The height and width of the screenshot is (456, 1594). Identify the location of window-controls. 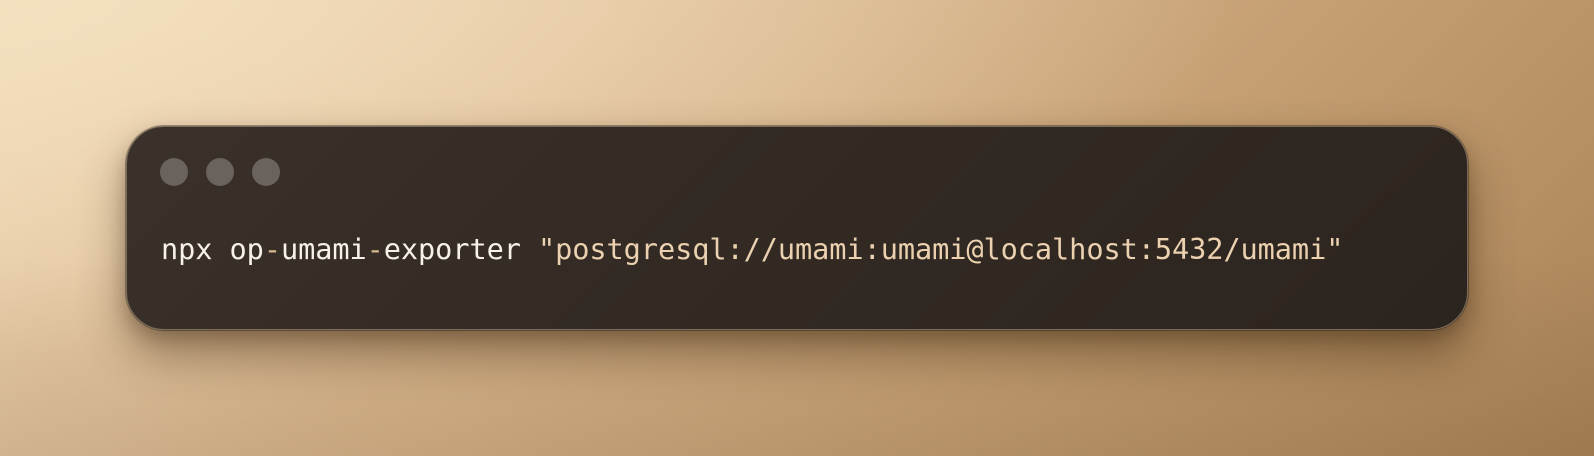
(220, 172).